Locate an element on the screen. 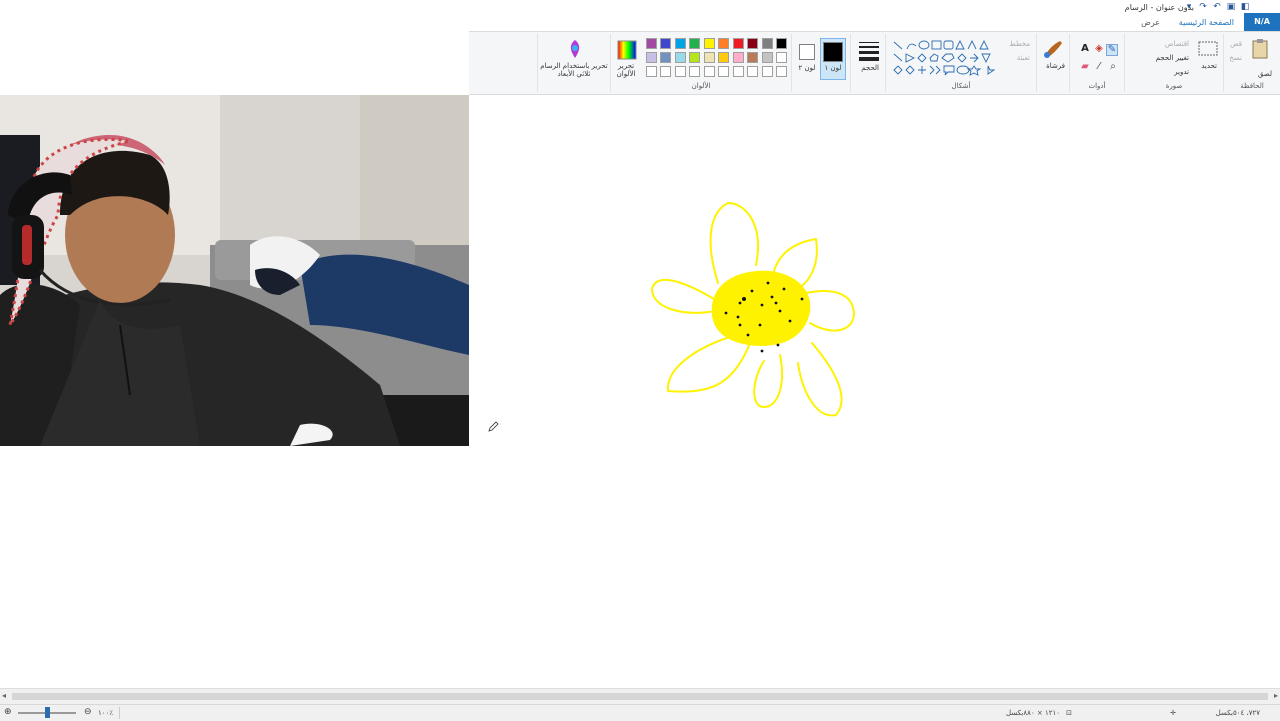 The height and width of the screenshot is (721, 1280). size-icon is located at coordinates (869, 51).